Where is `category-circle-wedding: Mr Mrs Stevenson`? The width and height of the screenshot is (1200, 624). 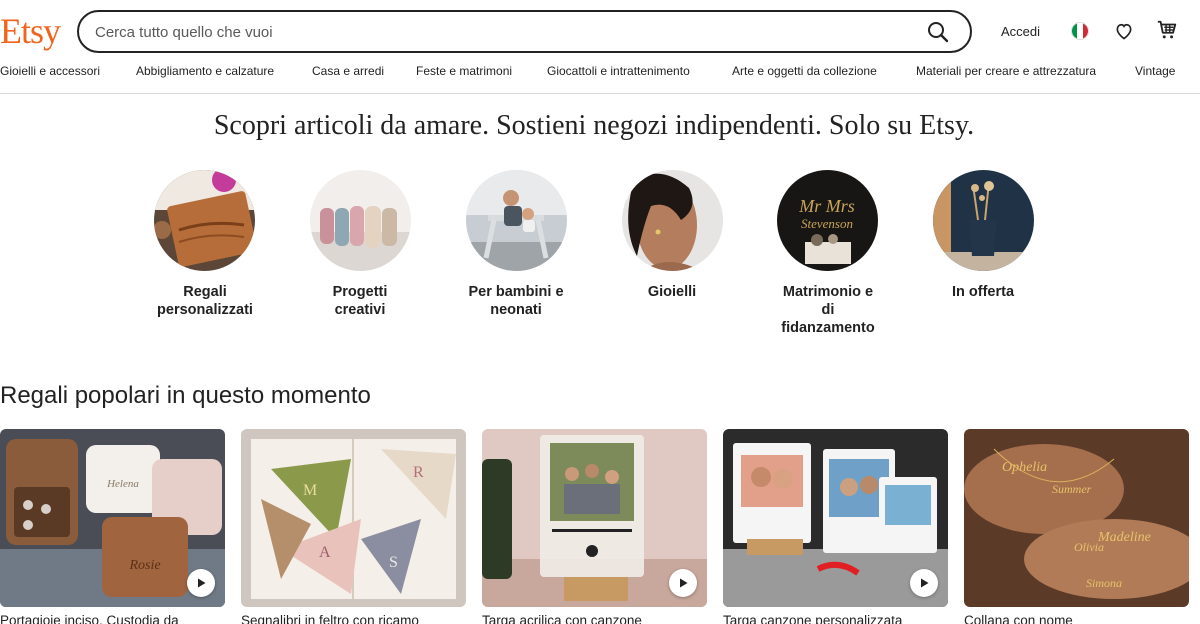 category-circle-wedding: Mr Mrs Stevenson is located at coordinates (827, 220).